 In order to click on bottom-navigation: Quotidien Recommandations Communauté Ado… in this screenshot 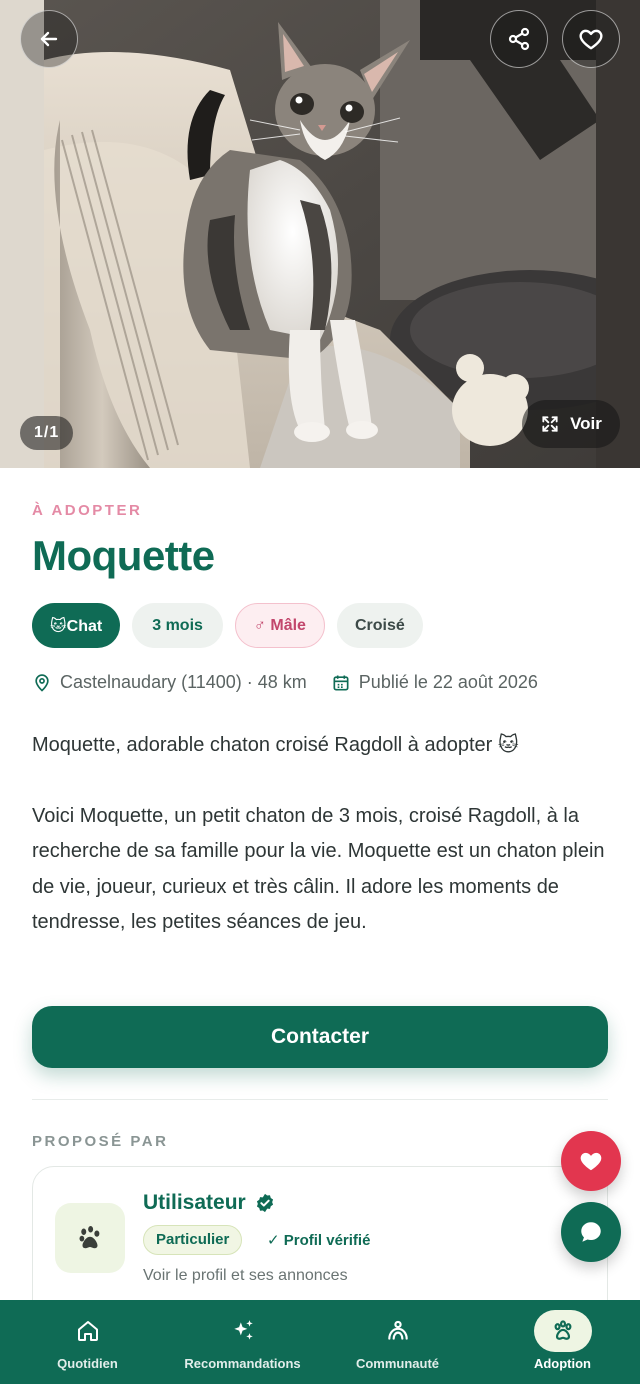, I will do `click(320, 1342)`.